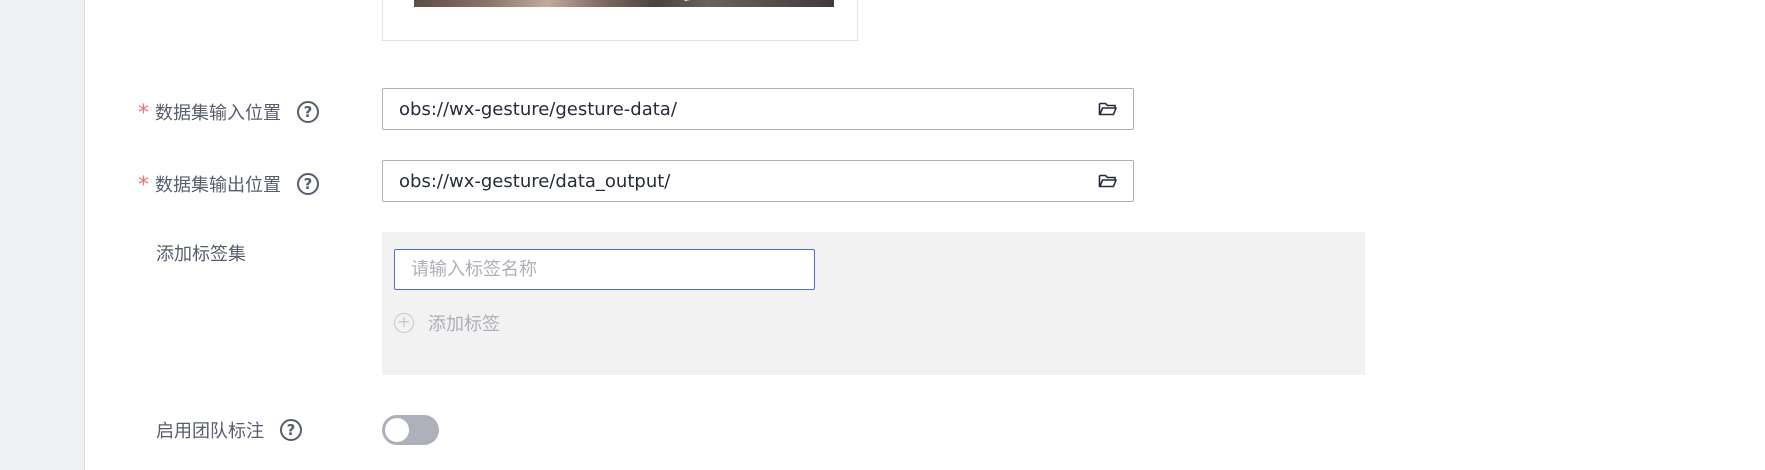  Describe the element at coordinates (397, 430) in the screenshot. I see `toggle-knob` at that location.